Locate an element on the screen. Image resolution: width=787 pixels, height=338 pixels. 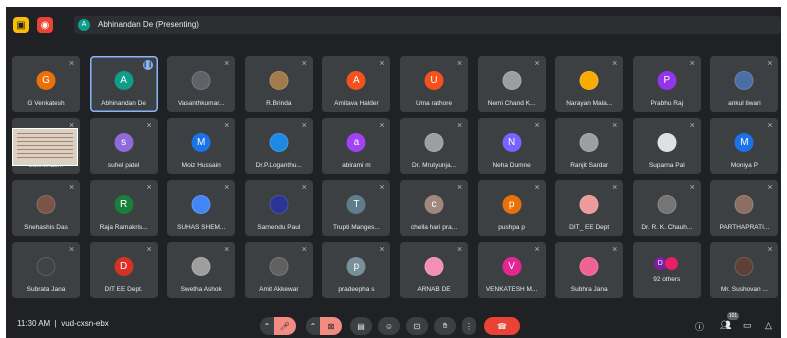
participant-tile: Subhra Jana ⨯ is located at coordinates (589, 270).